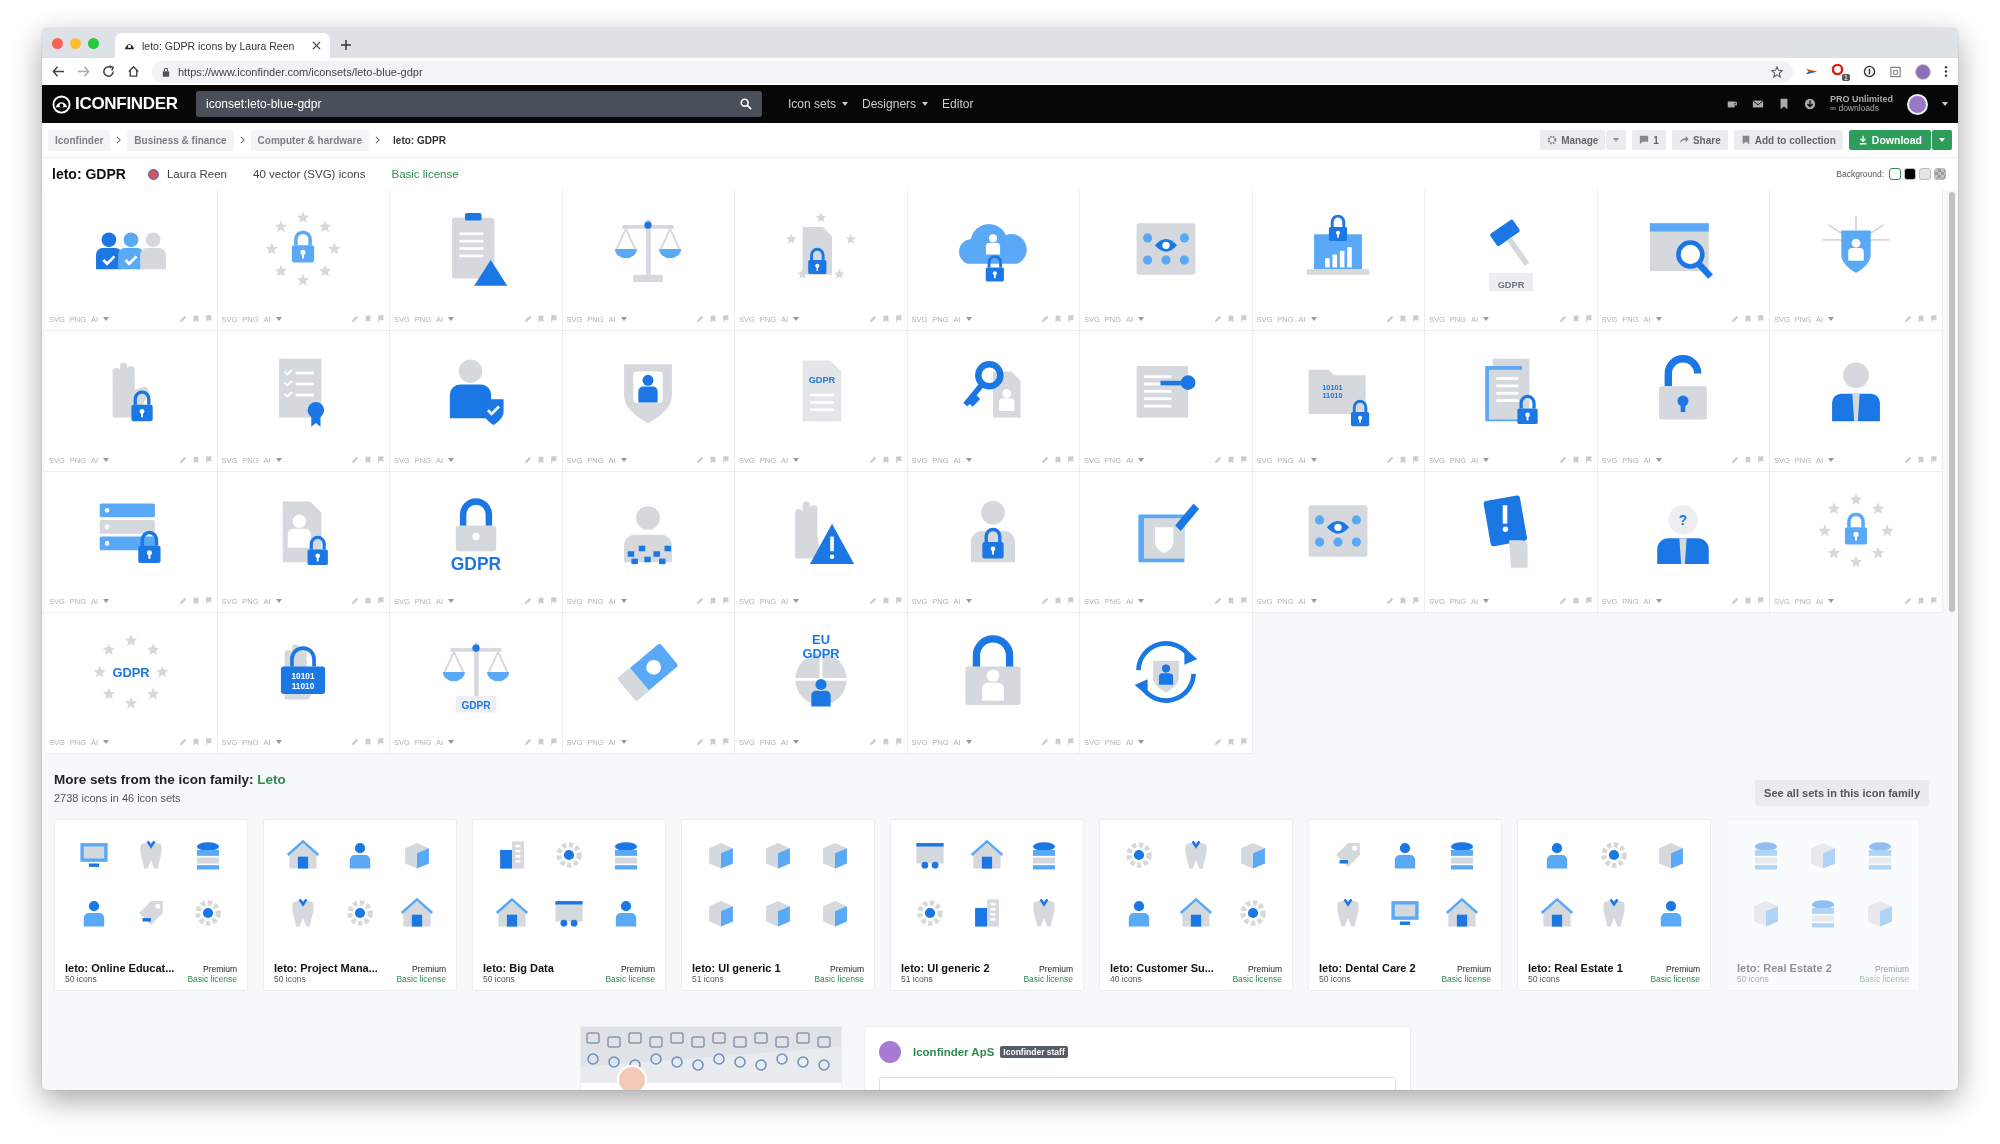  Describe the element at coordinates (1758, 104) in the screenshot. I see `mail-icon` at that location.